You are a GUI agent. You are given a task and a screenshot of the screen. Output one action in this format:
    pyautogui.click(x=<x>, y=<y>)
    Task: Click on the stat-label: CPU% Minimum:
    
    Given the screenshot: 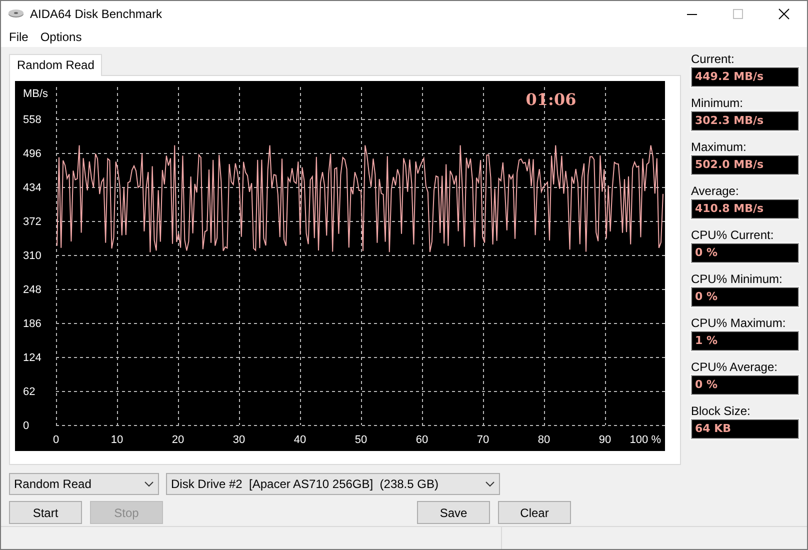 What is the action you would take?
    pyautogui.click(x=737, y=279)
    